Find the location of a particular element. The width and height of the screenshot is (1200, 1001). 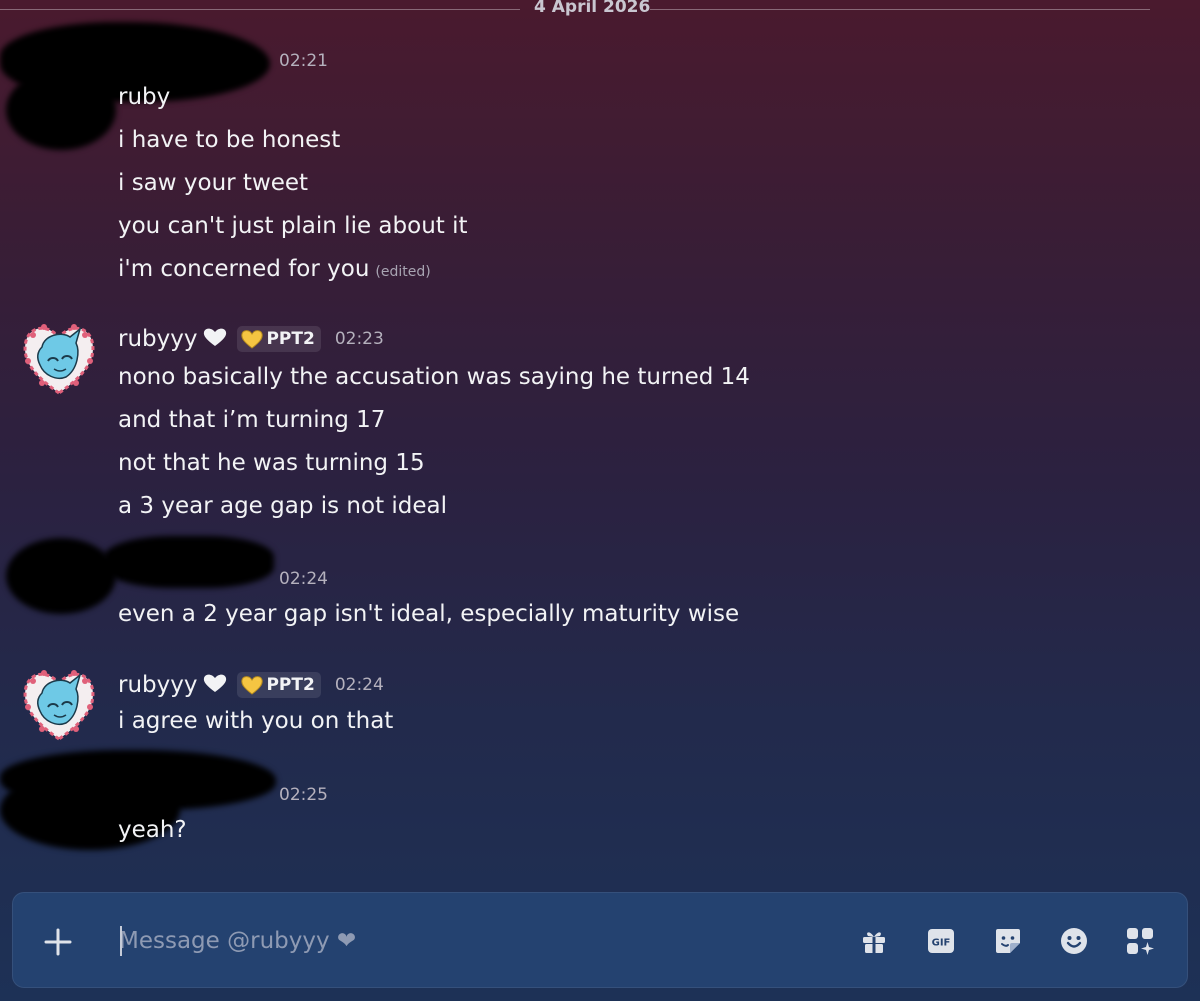

gif-icon: GIF is located at coordinates (941, 941).